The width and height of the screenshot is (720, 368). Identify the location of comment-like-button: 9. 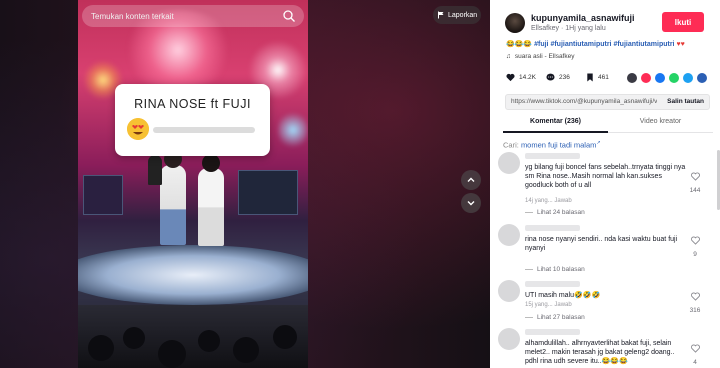
(695, 245).